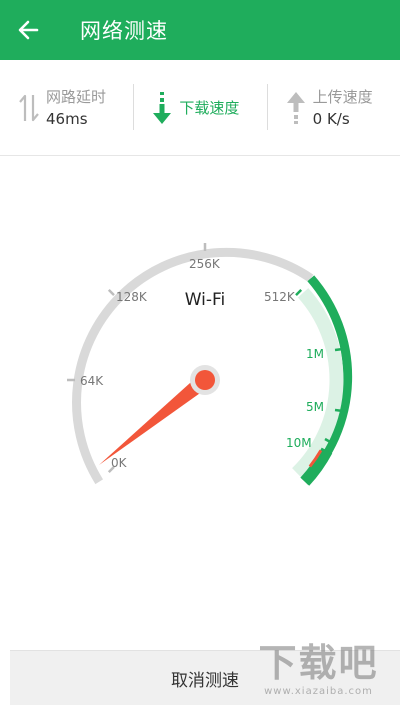 This screenshot has height=705, width=400. What do you see at coordinates (67, 118) in the screenshot?
I see `latency-value: 46ms` at bounding box center [67, 118].